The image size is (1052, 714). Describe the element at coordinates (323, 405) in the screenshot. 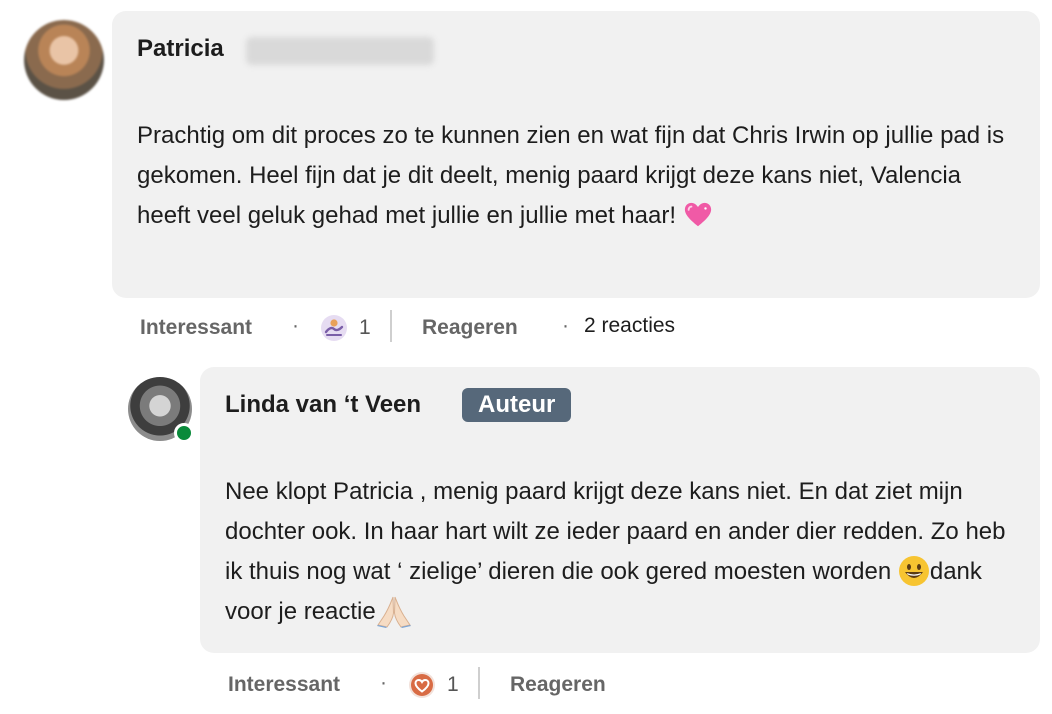

I see `reply-author-name: Linda van ‘t Veen` at that location.